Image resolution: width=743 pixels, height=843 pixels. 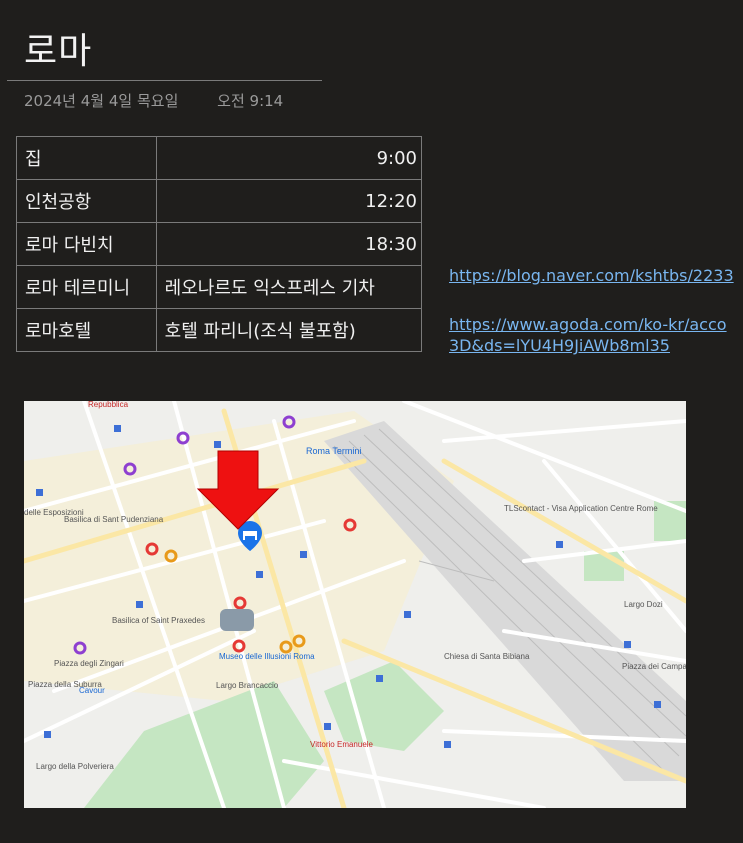 What do you see at coordinates (342, 744) in the screenshot?
I see `map-label-vittorio: Vittorio Emanuele` at bounding box center [342, 744].